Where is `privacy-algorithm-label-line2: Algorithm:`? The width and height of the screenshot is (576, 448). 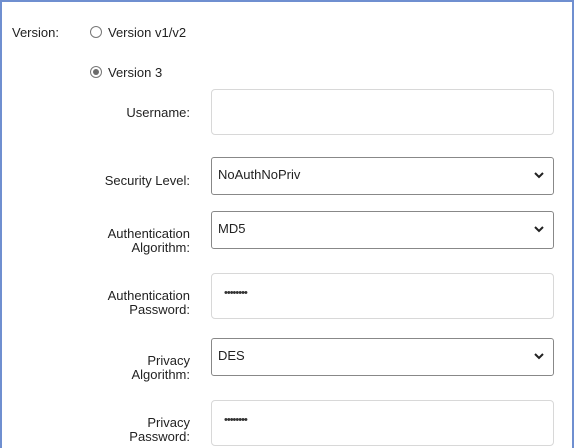
privacy-algorithm-label-line2: Algorithm: is located at coordinates (160, 374).